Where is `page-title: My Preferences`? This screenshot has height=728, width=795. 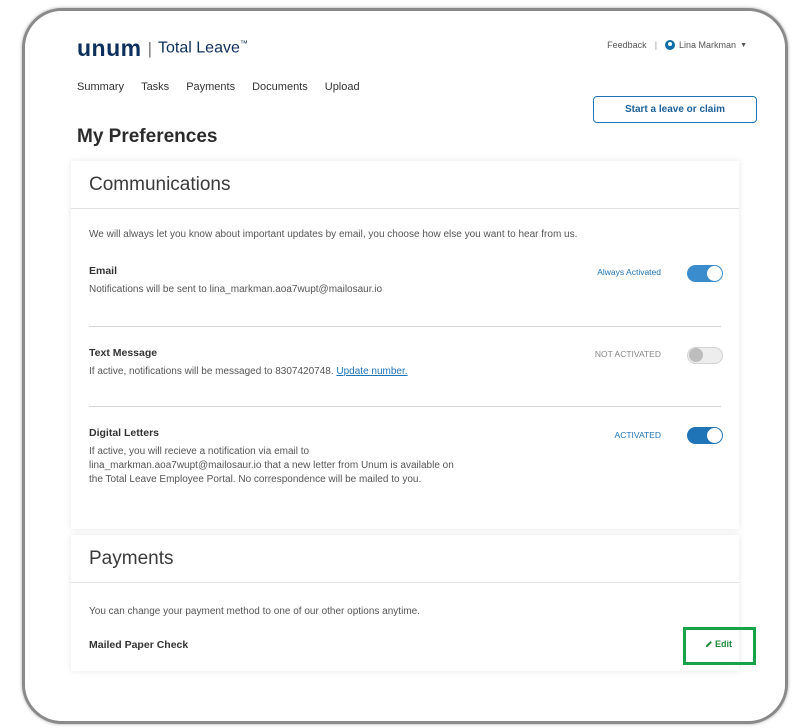 page-title: My Preferences is located at coordinates (147, 136).